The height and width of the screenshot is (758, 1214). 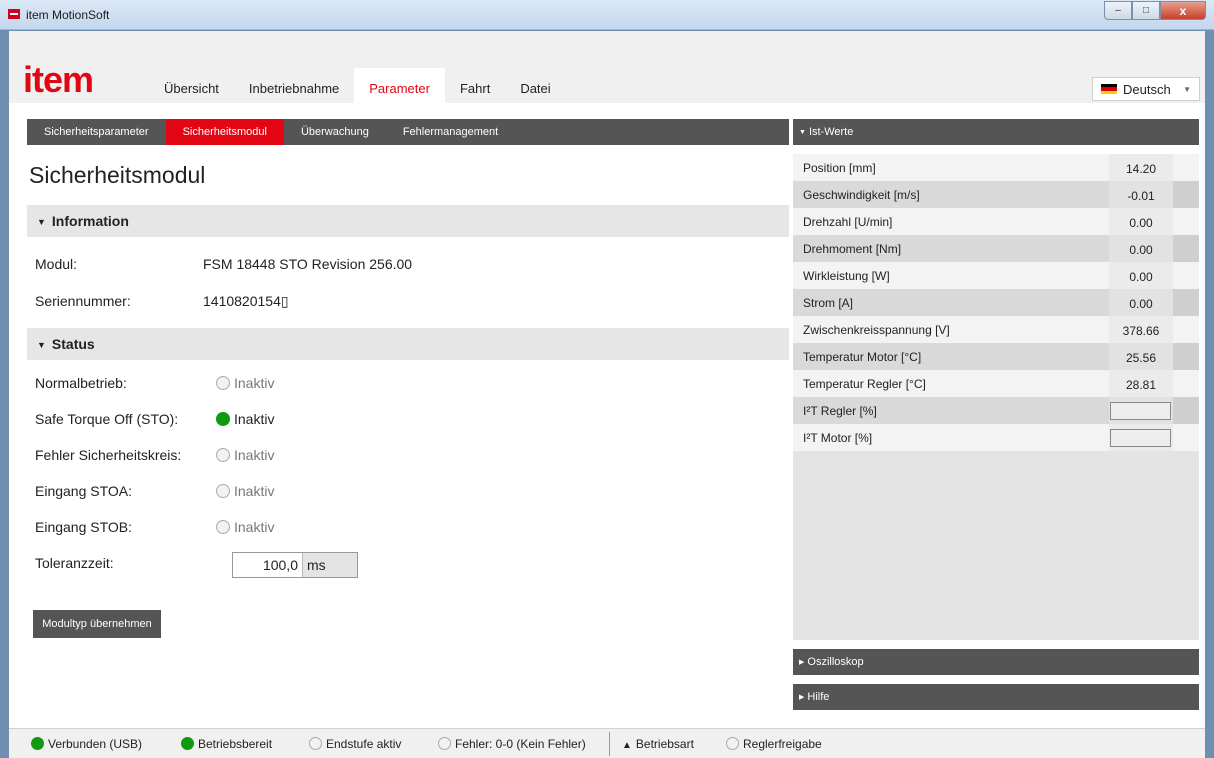 What do you see at coordinates (535, 85) in the screenshot?
I see `tab-datei: Datei` at bounding box center [535, 85].